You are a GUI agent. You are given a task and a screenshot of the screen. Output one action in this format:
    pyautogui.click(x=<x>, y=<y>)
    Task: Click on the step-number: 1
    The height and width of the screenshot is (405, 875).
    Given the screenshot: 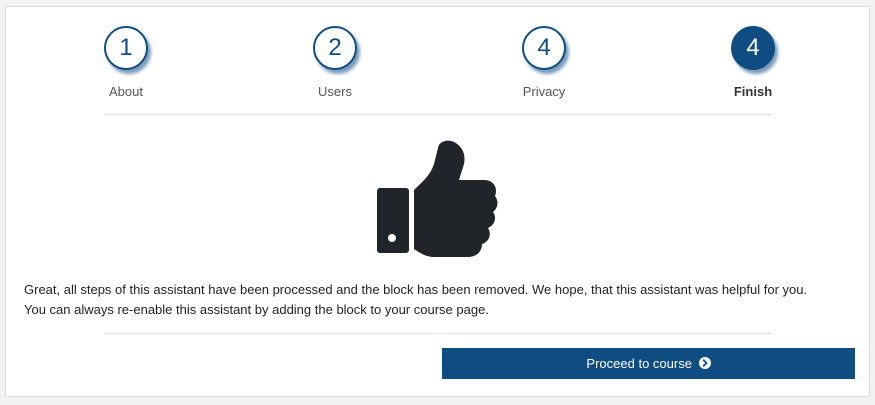 What is the action you would take?
    pyautogui.click(x=126, y=48)
    